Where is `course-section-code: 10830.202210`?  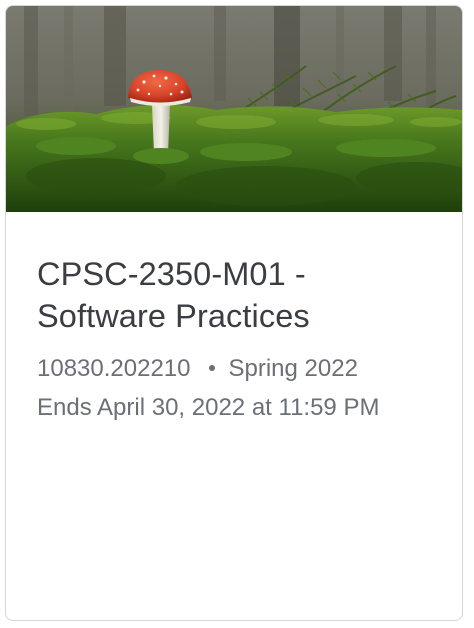
course-section-code: 10830.202210 is located at coordinates (114, 368).